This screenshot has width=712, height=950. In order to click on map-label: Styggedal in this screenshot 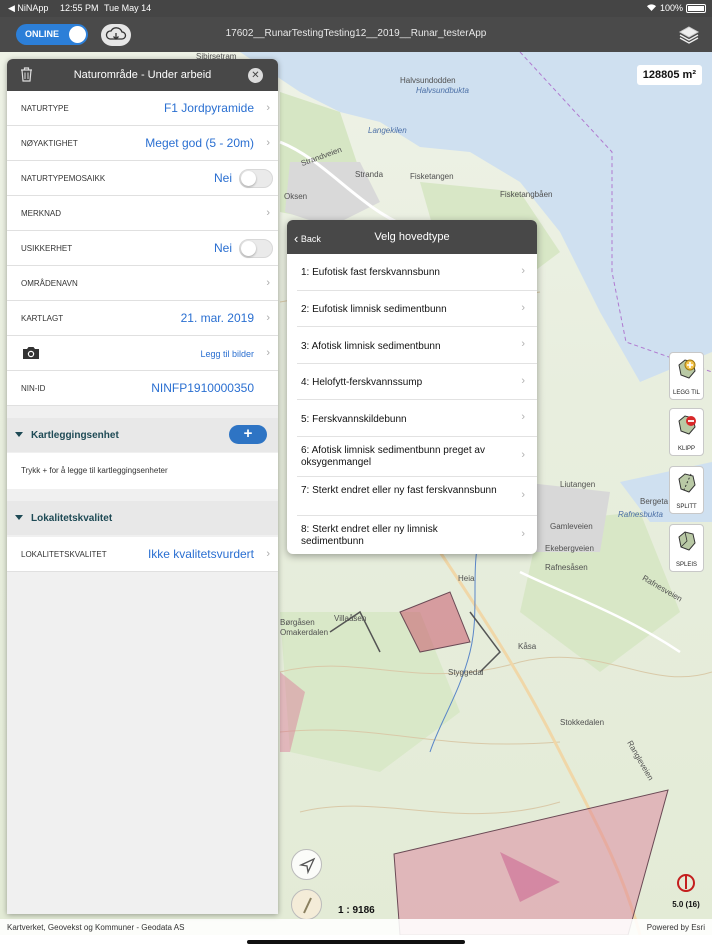, I will do `click(466, 672)`.